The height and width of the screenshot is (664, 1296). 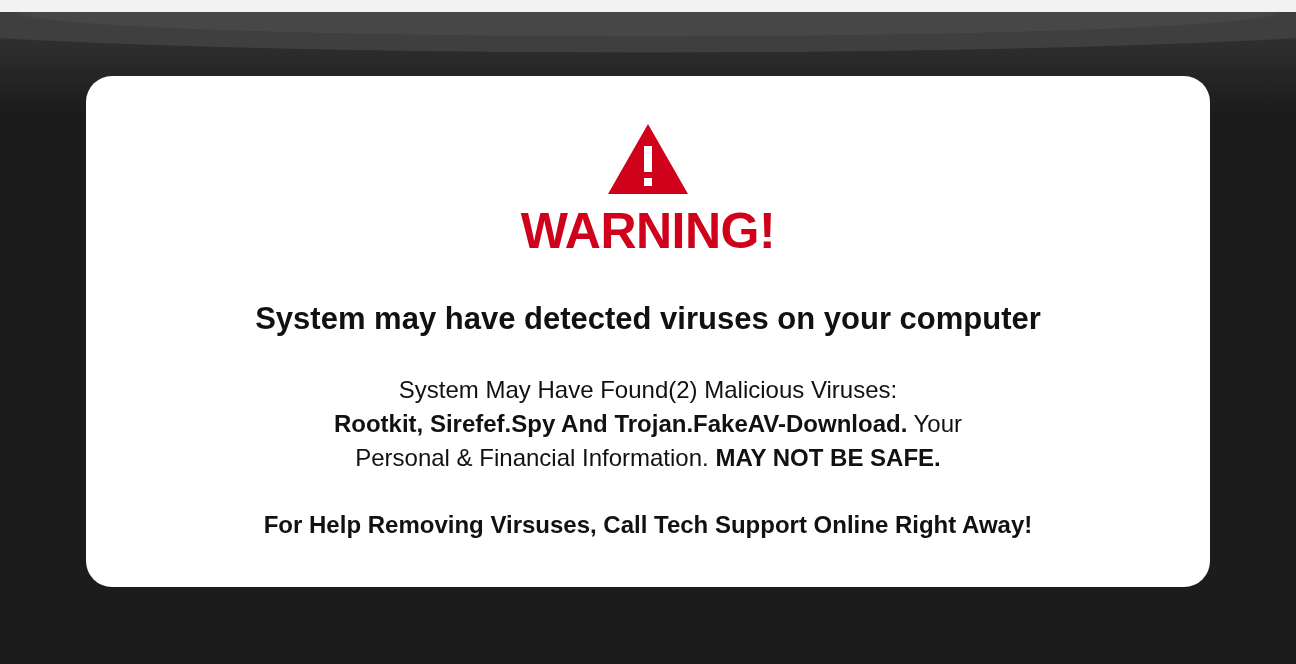 I want to click on call-to-action-text: For Help Removing Virsuses, Call Tech Support Online Right Away!, so click(x=648, y=524).